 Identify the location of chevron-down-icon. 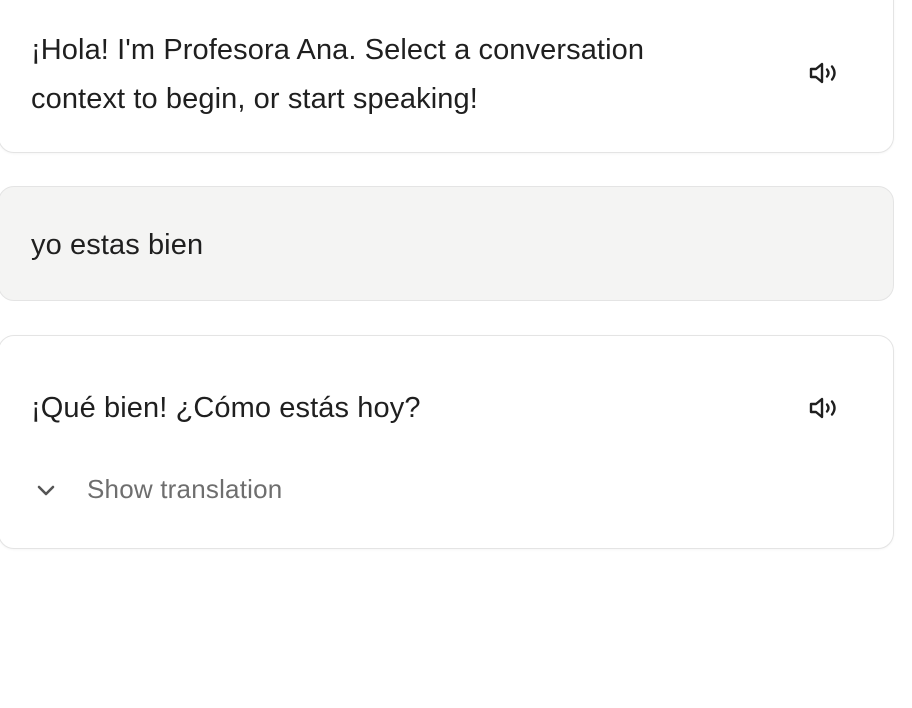
(46, 490).